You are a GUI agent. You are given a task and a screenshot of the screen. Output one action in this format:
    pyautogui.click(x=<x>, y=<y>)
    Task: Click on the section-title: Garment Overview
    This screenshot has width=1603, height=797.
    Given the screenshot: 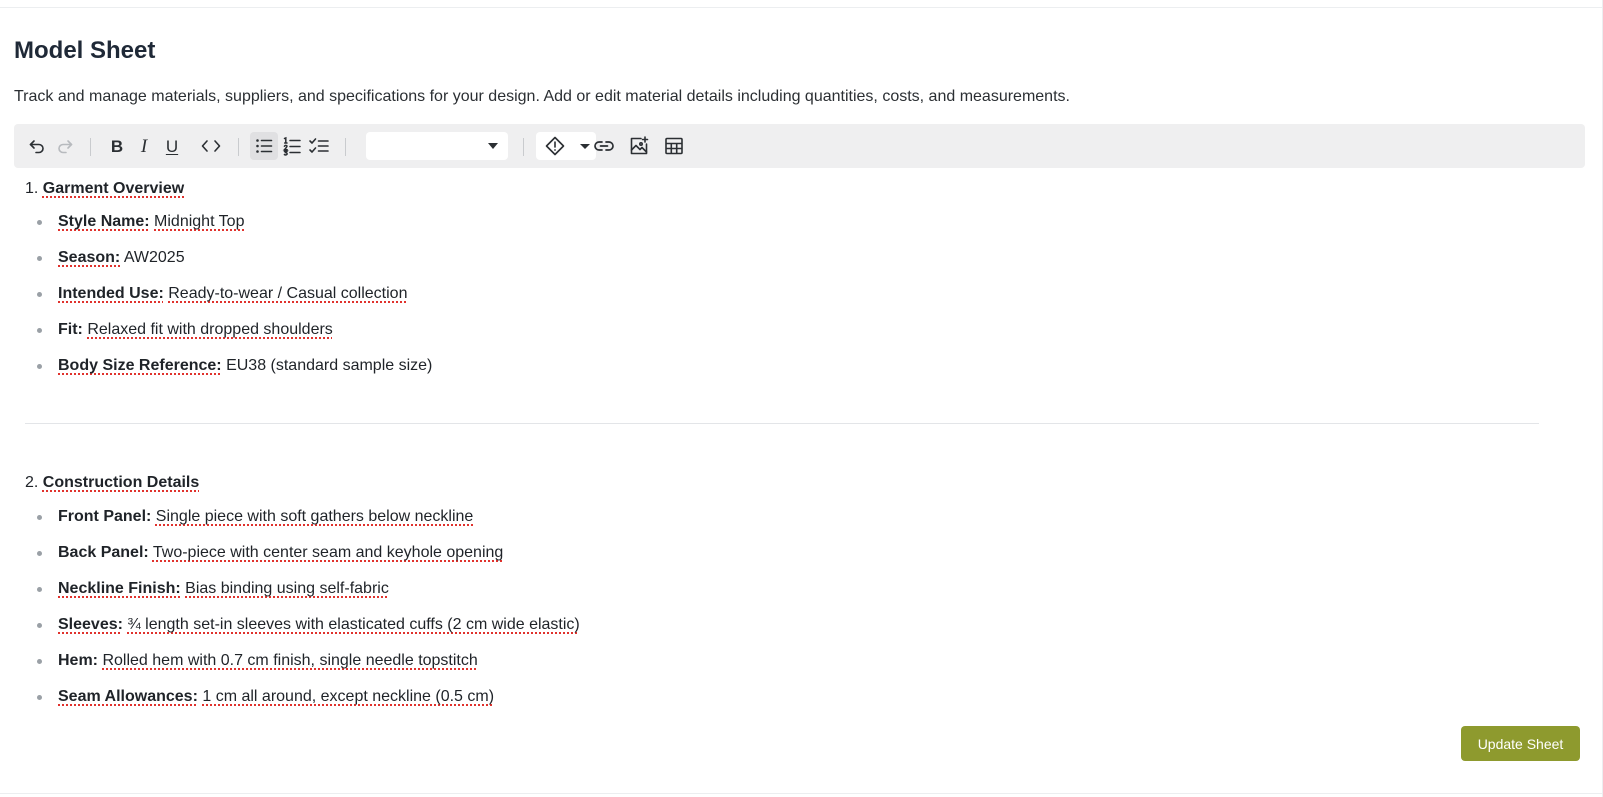 What is the action you would take?
    pyautogui.click(x=113, y=188)
    